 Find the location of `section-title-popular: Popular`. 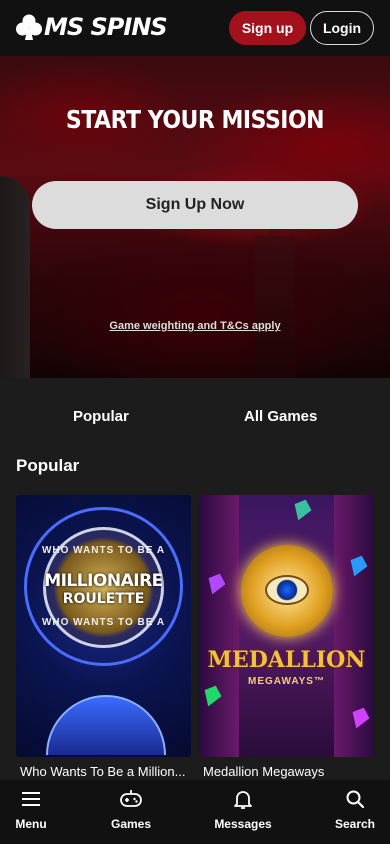

section-title-popular: Popular is located at coordinates (48, 465).